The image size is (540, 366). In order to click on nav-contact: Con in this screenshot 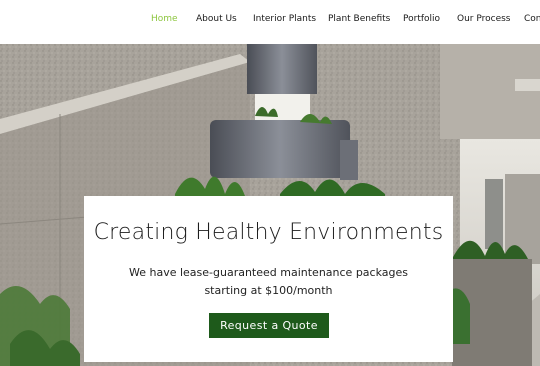, I will do `click(532, 19)`.